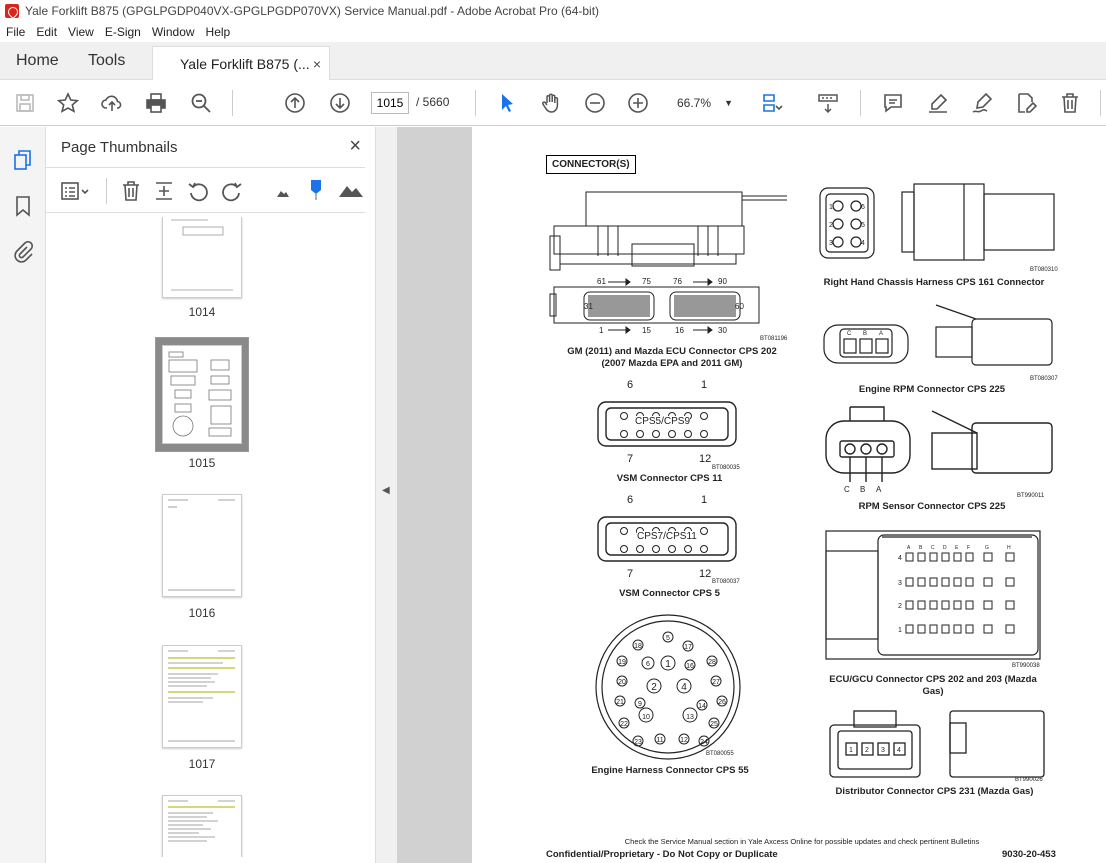 The height and width of the screenshot is (863, 1106). I want to click on print-icon, so click(156, 103).